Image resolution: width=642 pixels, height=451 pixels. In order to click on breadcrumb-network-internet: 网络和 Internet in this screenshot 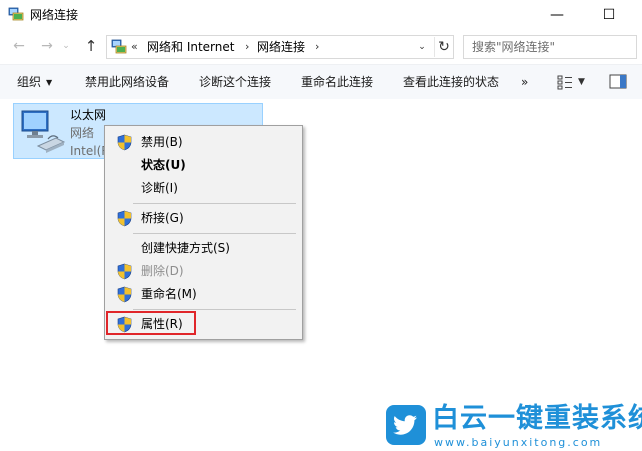, I will do `click(190, 47)`.